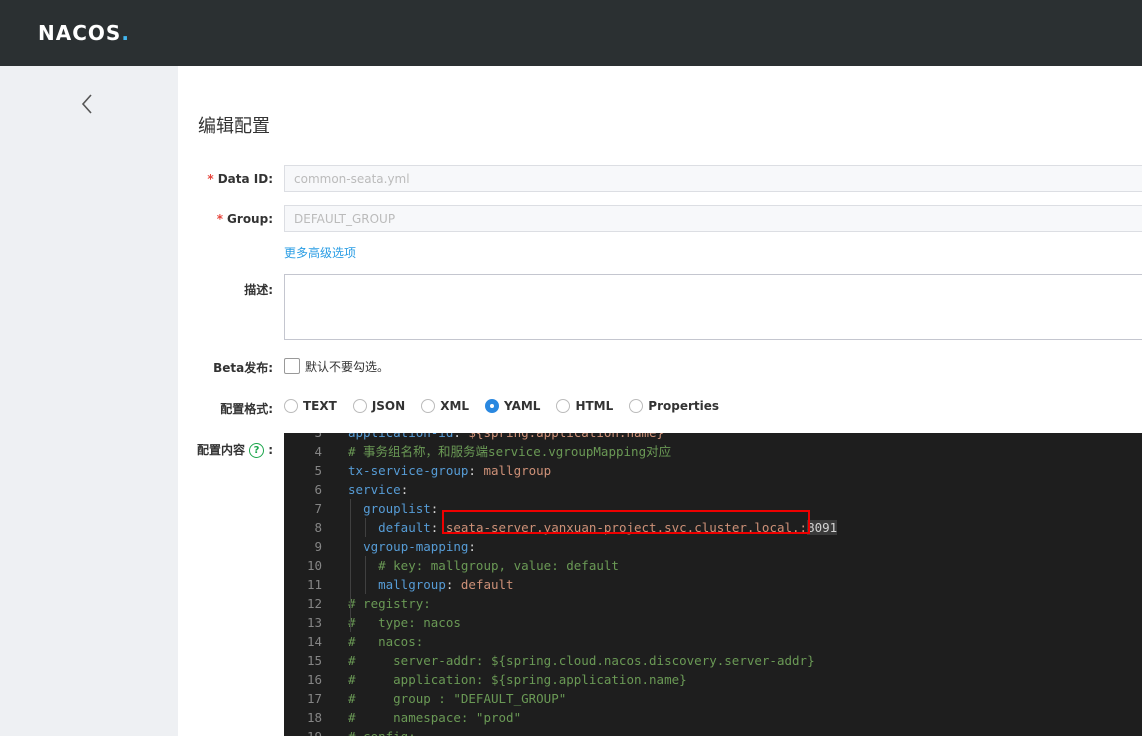 This screenshot has height=736, width=1142. Describe the element at coordinates (445, 406) in the screenshot. I see `format-radio-xml: XML` at that location.